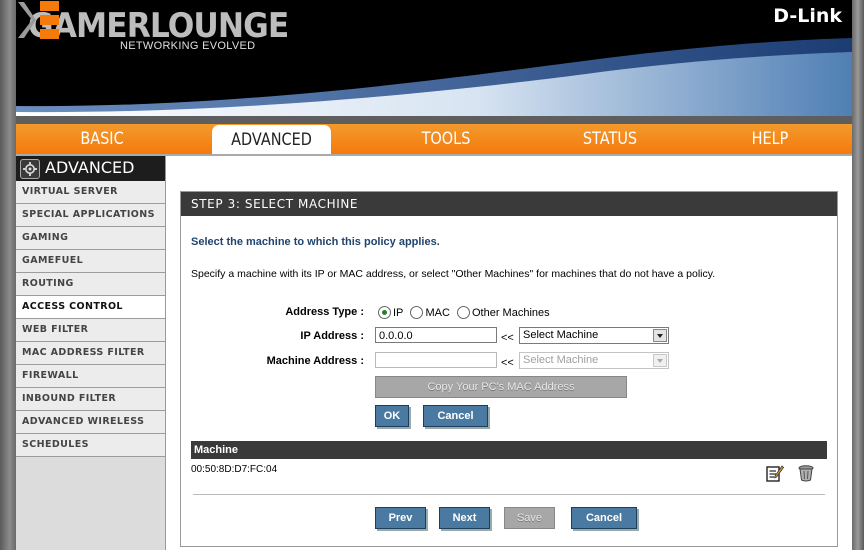 The width and height of the screenshot is (864, 550). Describe the element at coordinates (90, 422) in the screenshot. I see `sidebar-item-advanced-wireless: ADVANCED WIRELESS` at that location.